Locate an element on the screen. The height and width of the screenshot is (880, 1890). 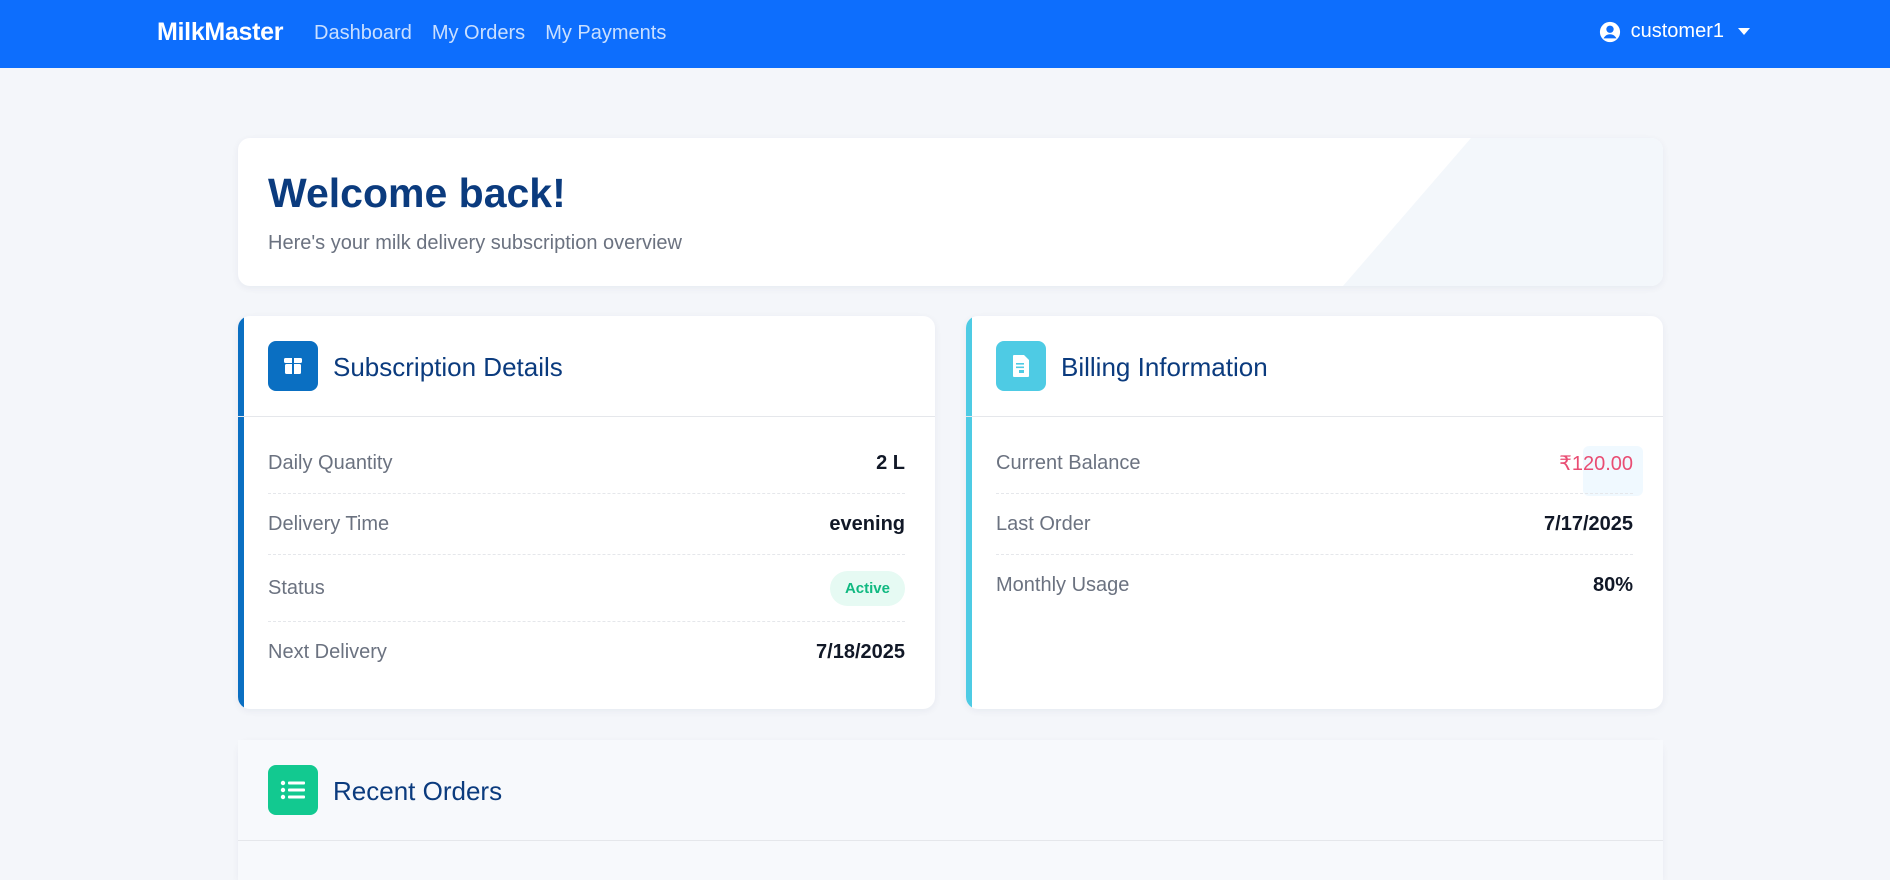
detail-row: Monthly Usage 80% is located at coordinates (1314, 585).